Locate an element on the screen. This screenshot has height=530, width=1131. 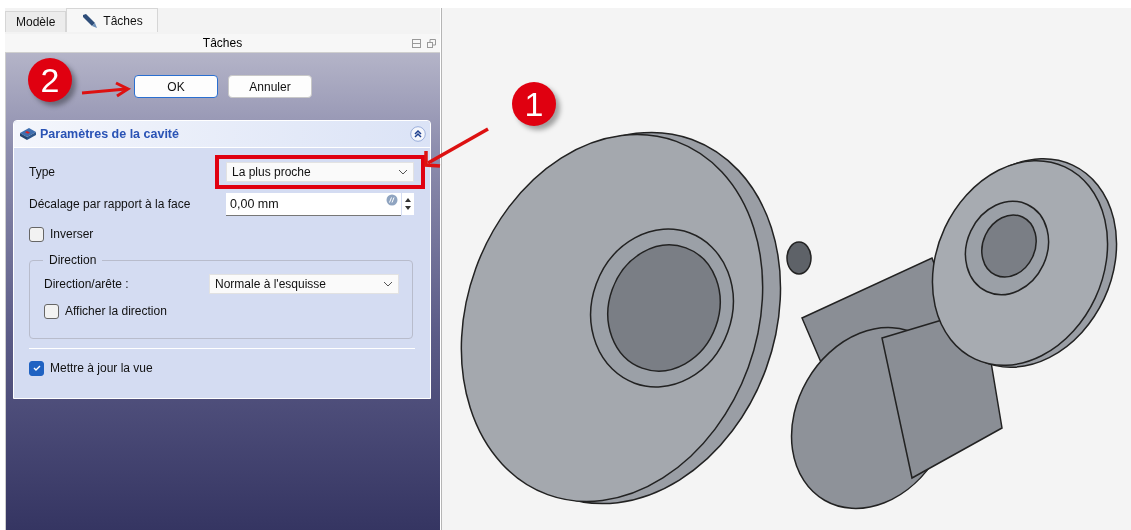
checkbox-label: Inverser is located at coordinates (72, 234).